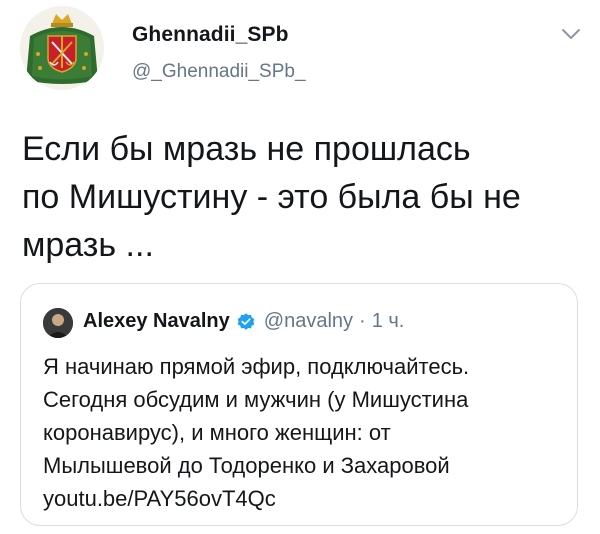 This screenshot has height=534, width=600. Describe the element at coordinates (303, 498) in the screenshot. I see `quoted-link: youtu.be/PAY56ovT4Qc` at that location.